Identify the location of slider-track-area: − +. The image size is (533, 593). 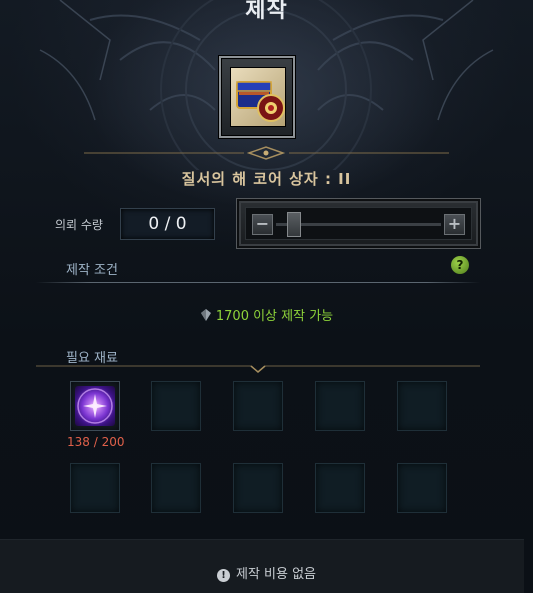
(358, 223).